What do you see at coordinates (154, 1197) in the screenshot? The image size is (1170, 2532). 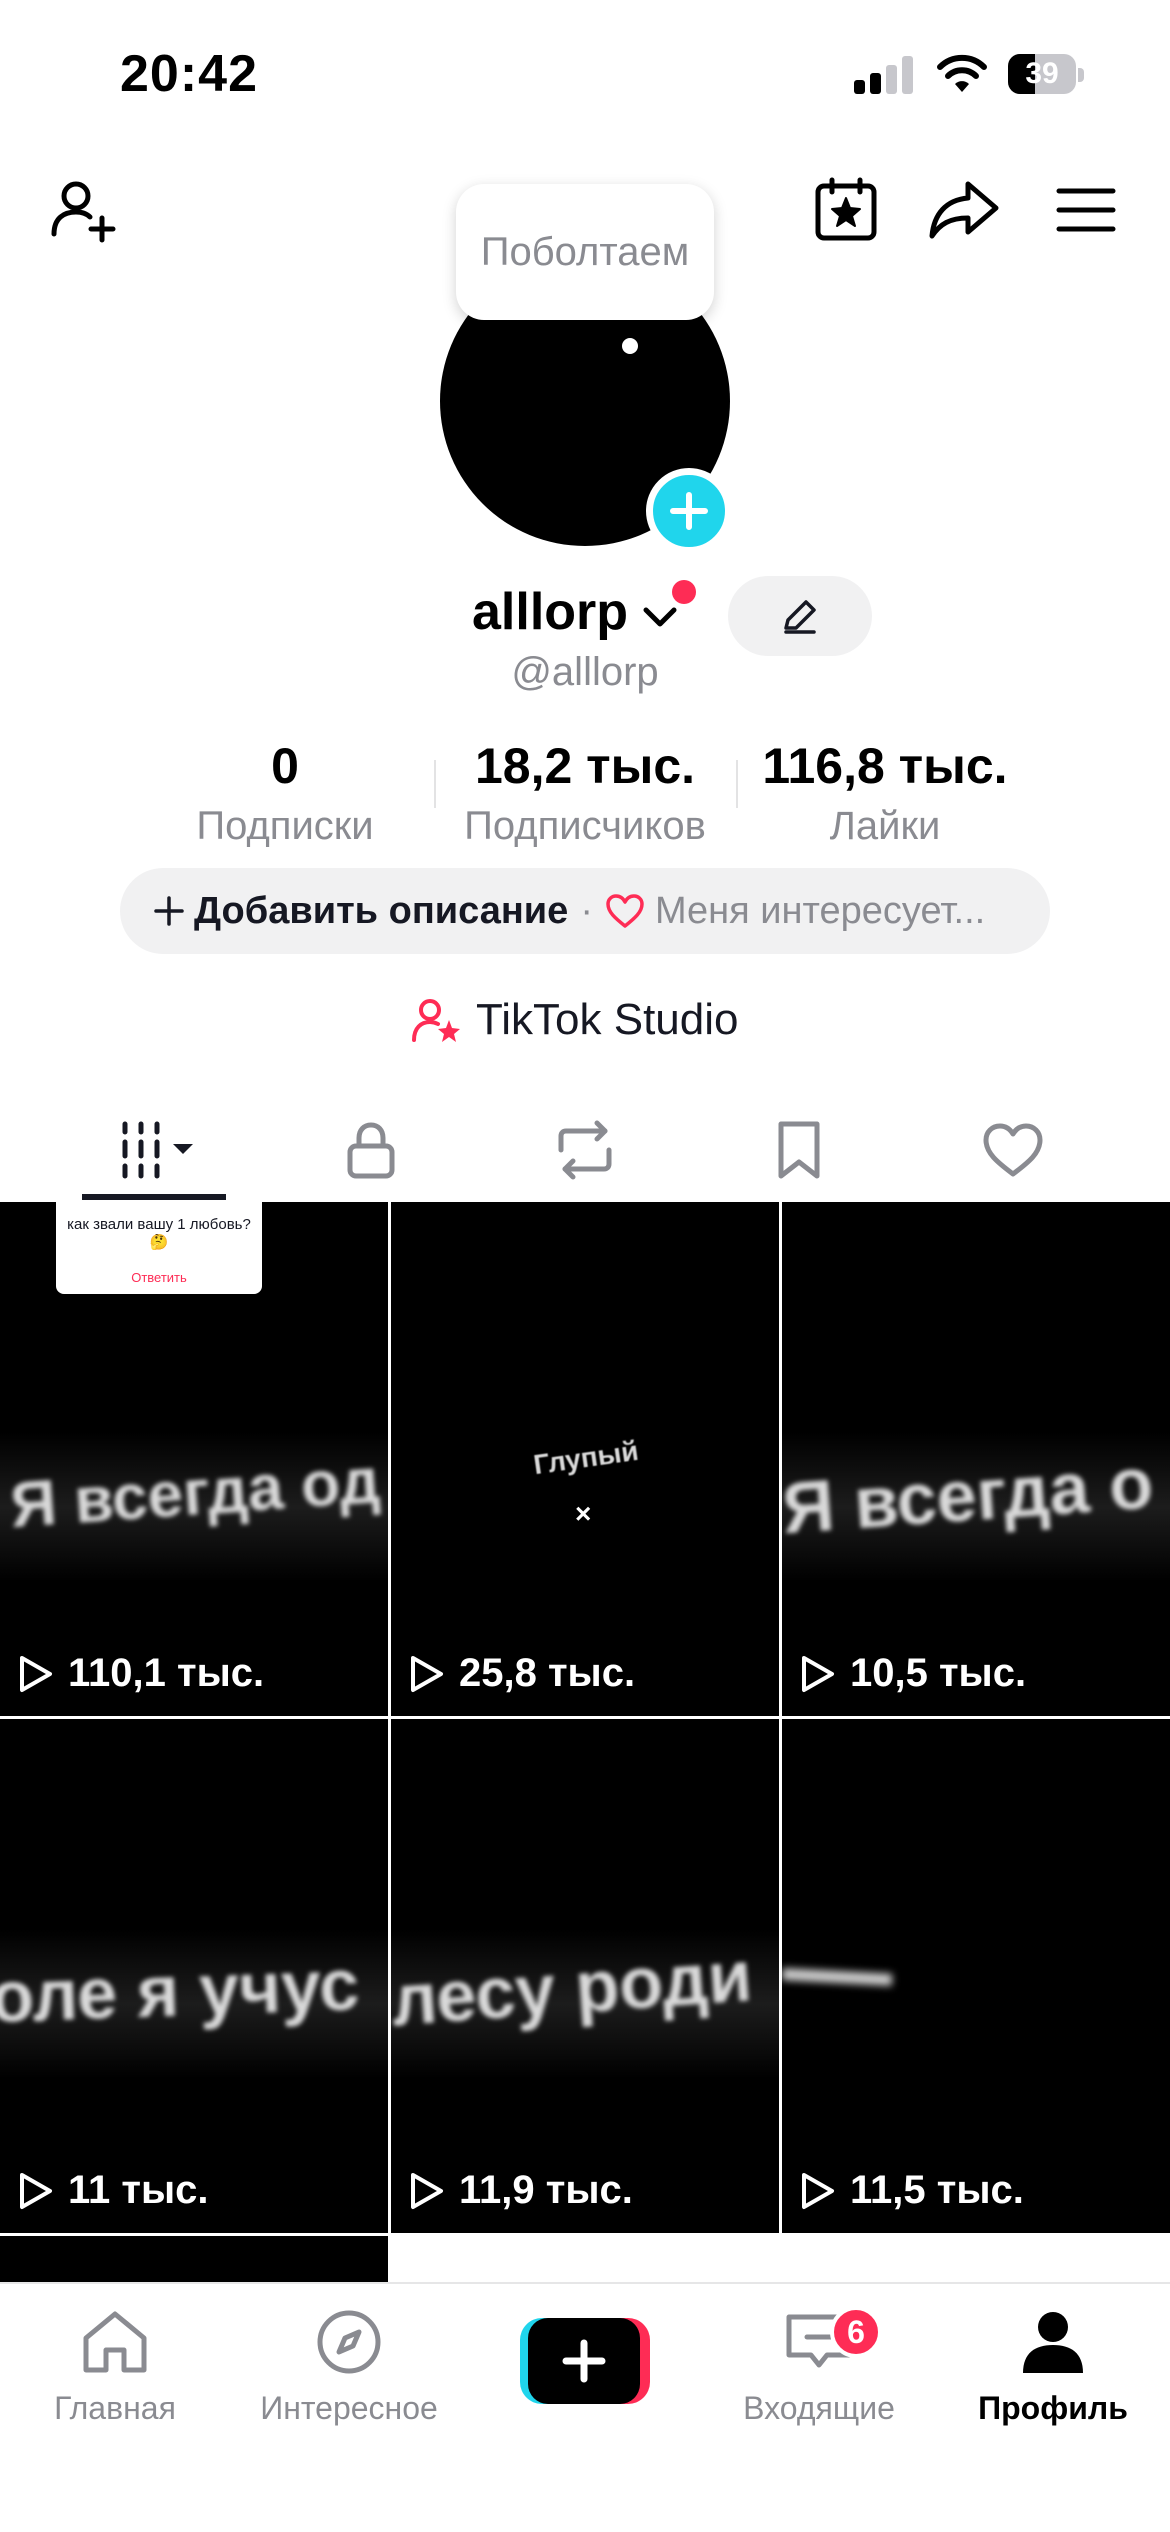 I see `active-tab-indicator` at bounding box center [154, 1197].